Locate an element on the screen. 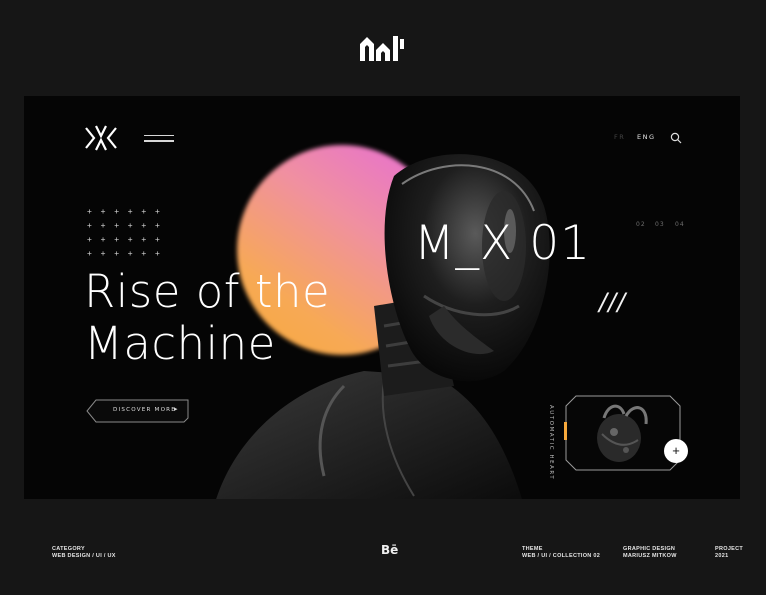 Image resolution: width=766 pixels, height=595 pixels. behance-icon: Bē is located at coordinates (389, 550).